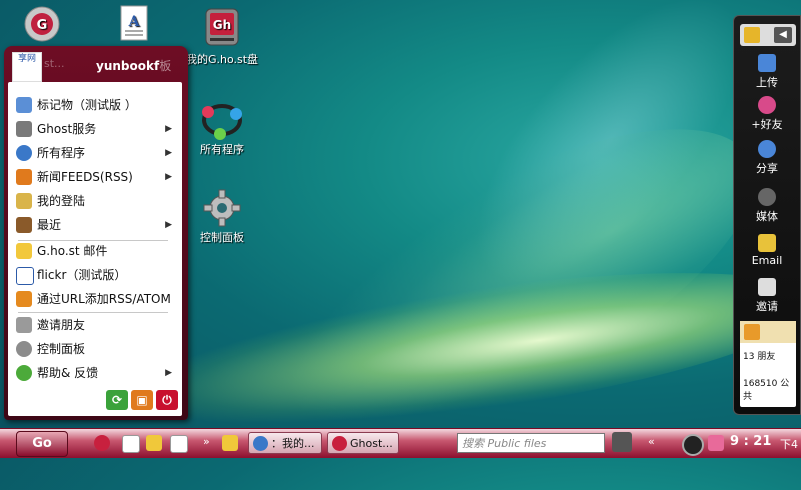  What do you see at coordinates (339, 443) in the screenshot?
I see `ghost-icon` at bounding box center [339, 443].